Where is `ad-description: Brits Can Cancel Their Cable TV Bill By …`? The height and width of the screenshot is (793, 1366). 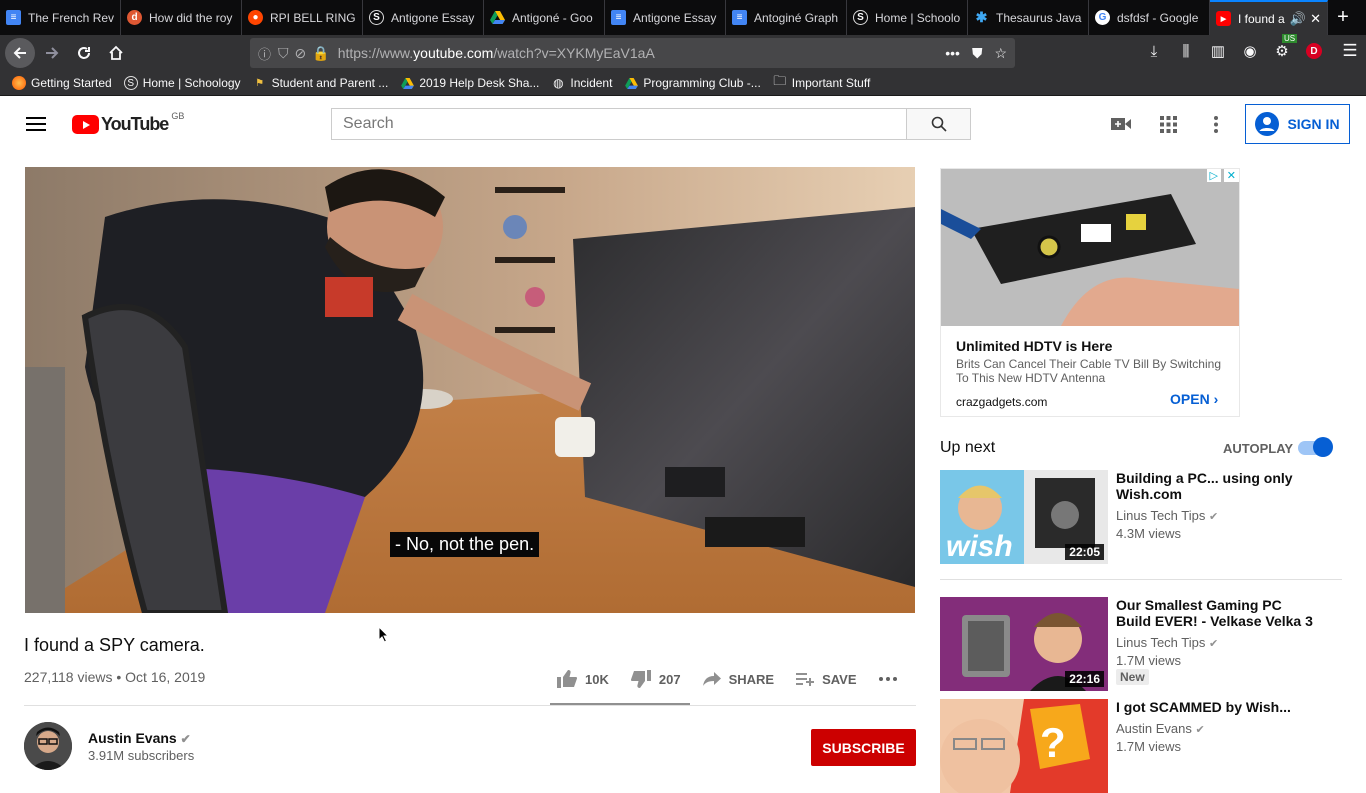 ad-description: Brits Can Cancel Their Cable TV Bill By … is located at coordinates (1088, 371).